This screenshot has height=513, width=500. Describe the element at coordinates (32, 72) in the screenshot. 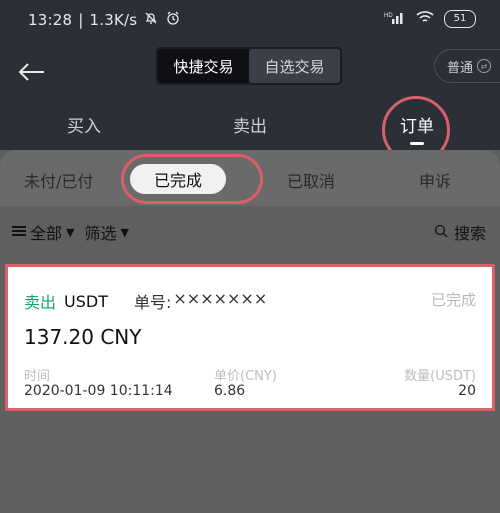

I see `back-arrow-icon` at that location.